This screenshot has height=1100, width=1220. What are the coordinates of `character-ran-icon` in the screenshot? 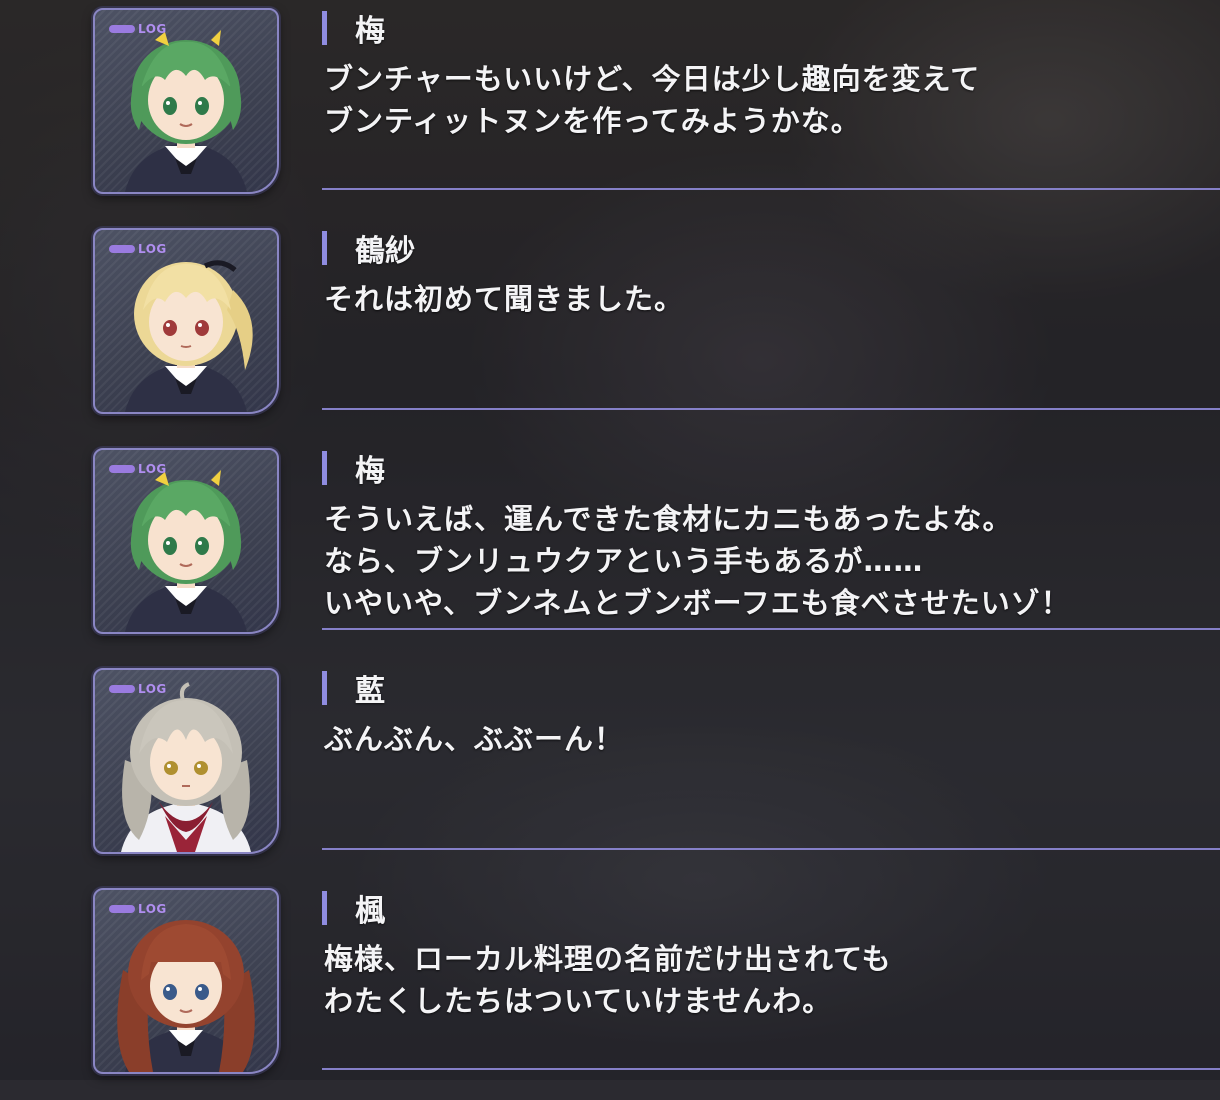 It's located at (186, 767).